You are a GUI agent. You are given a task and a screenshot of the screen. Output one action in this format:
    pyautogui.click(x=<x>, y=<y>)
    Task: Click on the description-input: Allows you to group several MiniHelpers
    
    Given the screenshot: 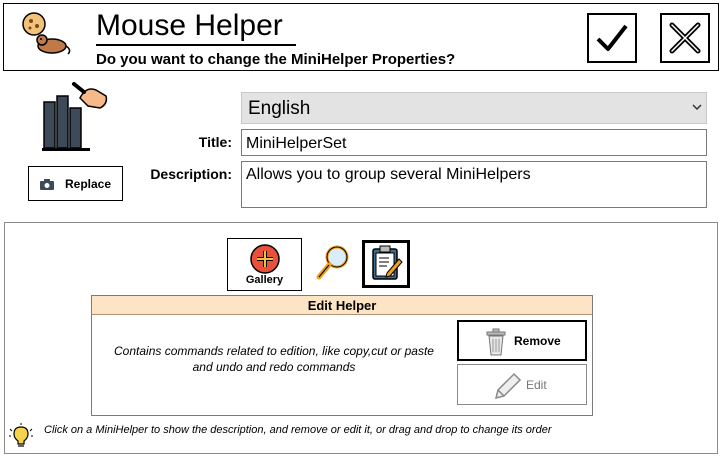 What is the action you would take?
    pyautogui.click(x=474, y=184)
    